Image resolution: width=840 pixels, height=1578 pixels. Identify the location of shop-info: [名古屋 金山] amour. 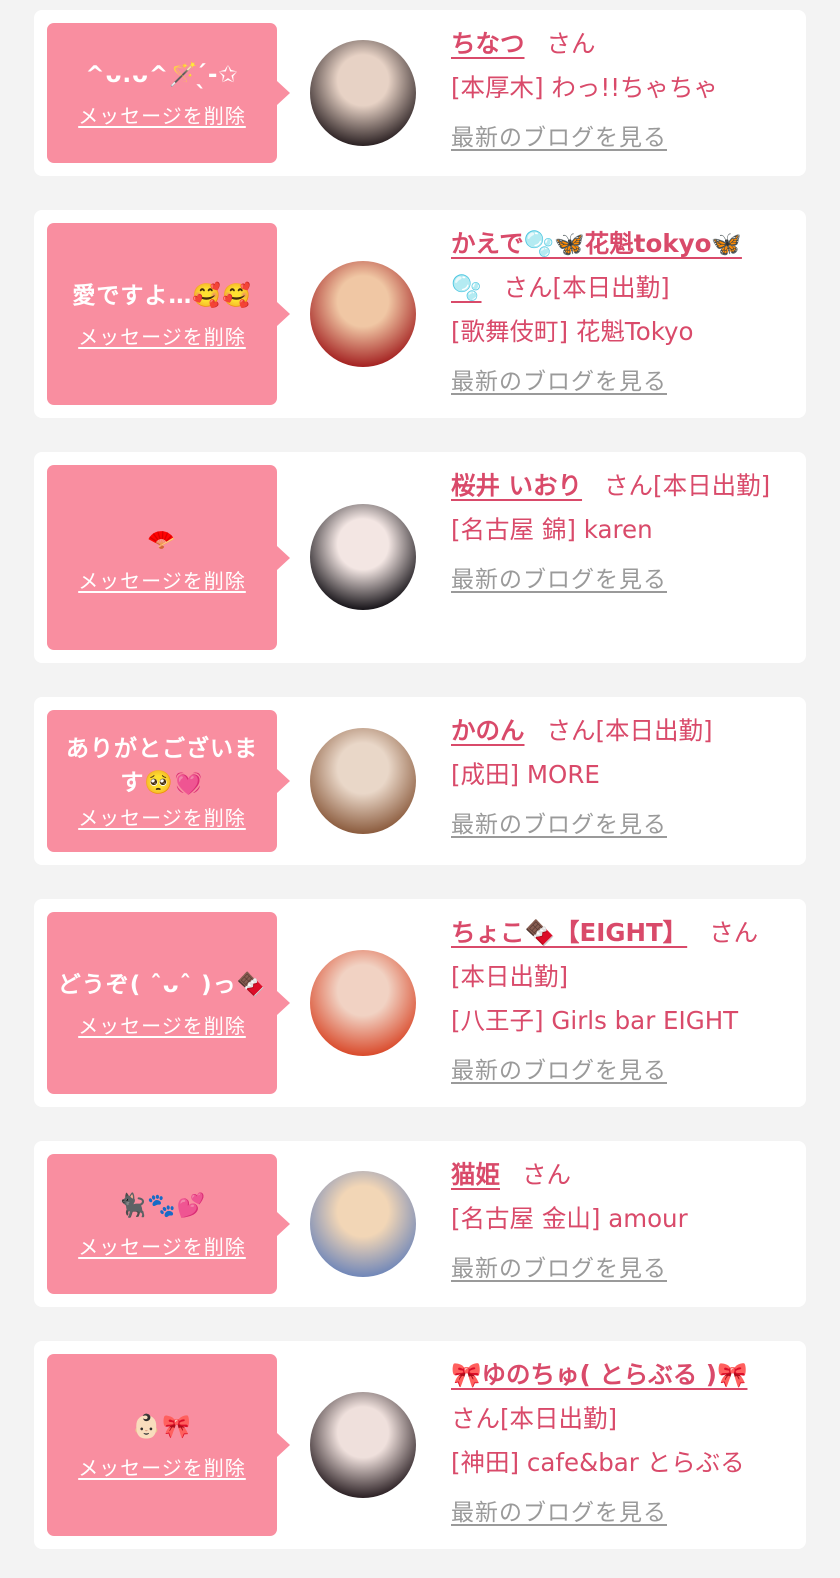
(569, 1218).